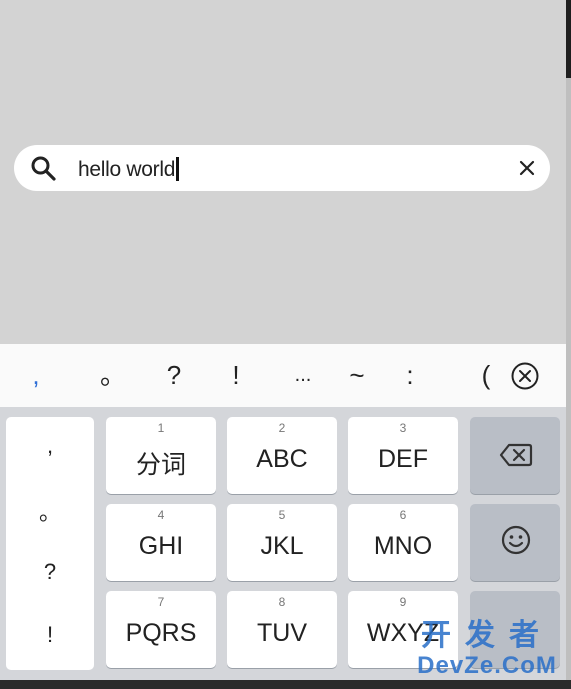 The height and width of the screenshot is (689, 571). I want to click on key-number: 9, so click(403, 602).